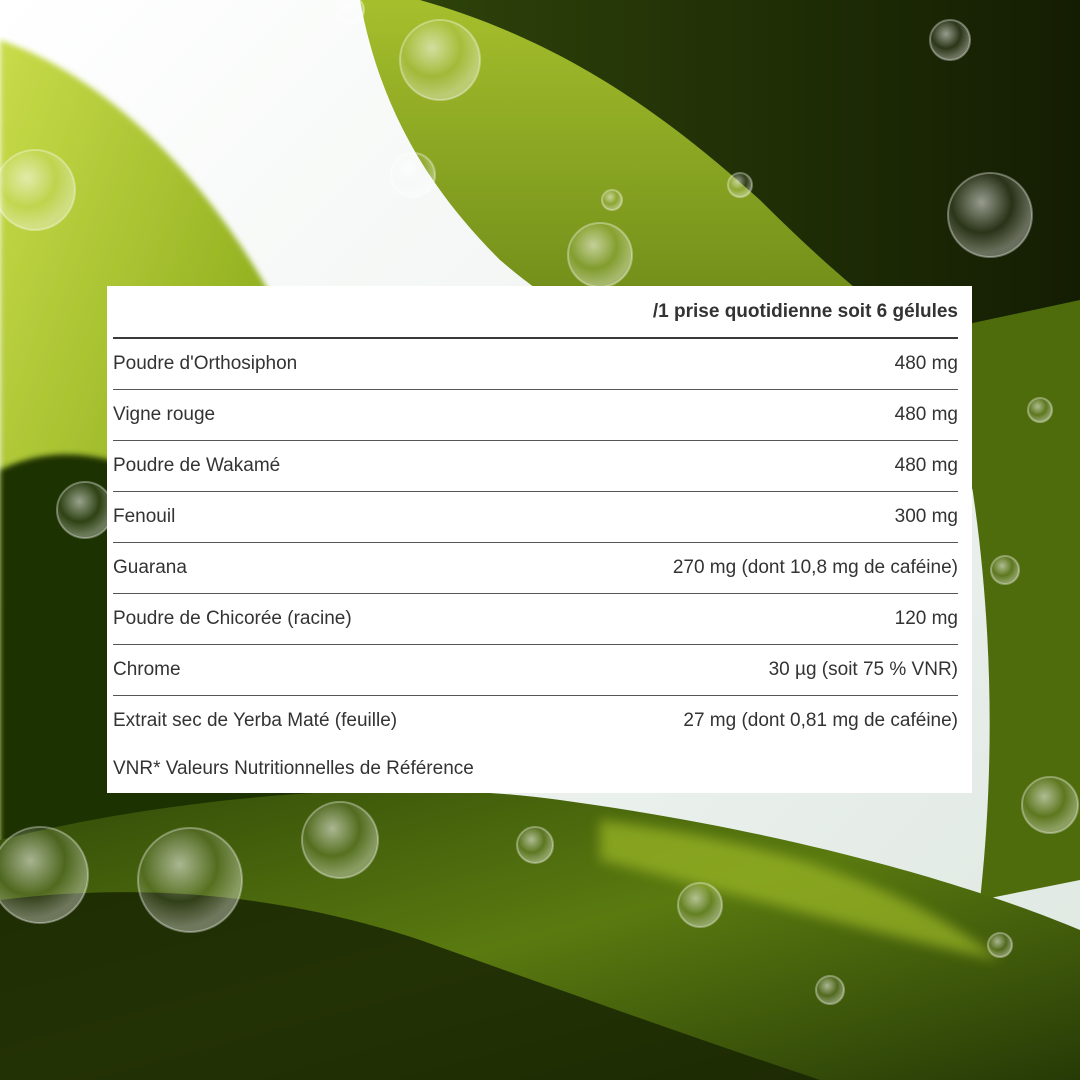  What do you see at coordinates (535, 619) in the screenshot?
I see `table-row: Poudre de Chicorée (racine) 120 mg` at bounding box center [535, 619].